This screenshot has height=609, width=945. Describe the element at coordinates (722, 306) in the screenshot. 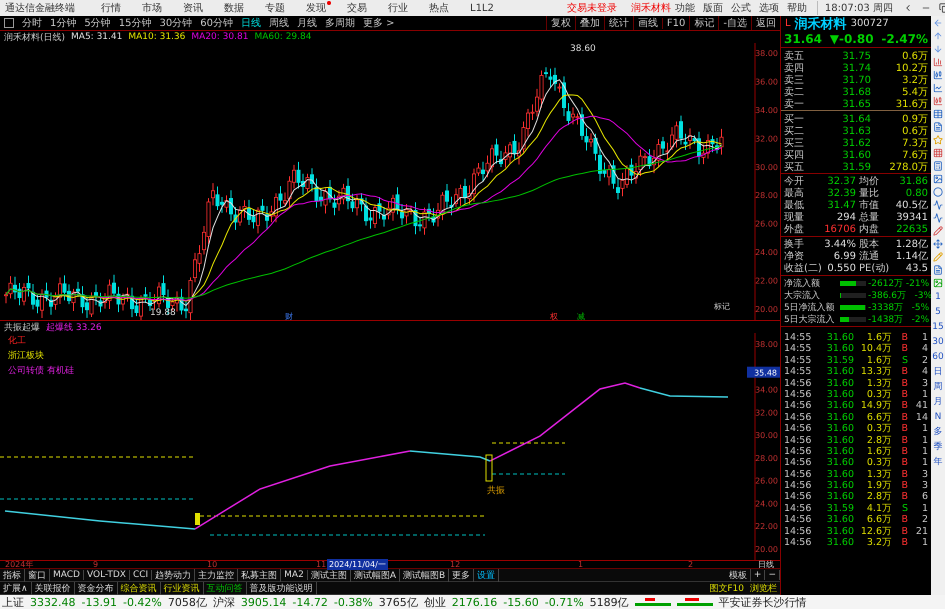

I see `mark-tag: 标记` at that location.